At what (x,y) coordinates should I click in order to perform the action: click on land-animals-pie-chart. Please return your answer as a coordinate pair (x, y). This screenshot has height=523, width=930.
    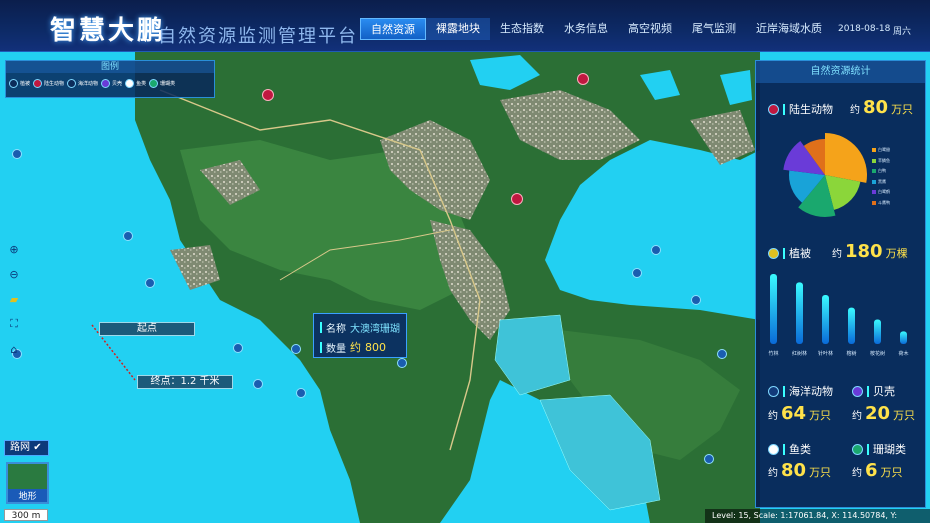
    Looking at the image, I should click on (825, 175).